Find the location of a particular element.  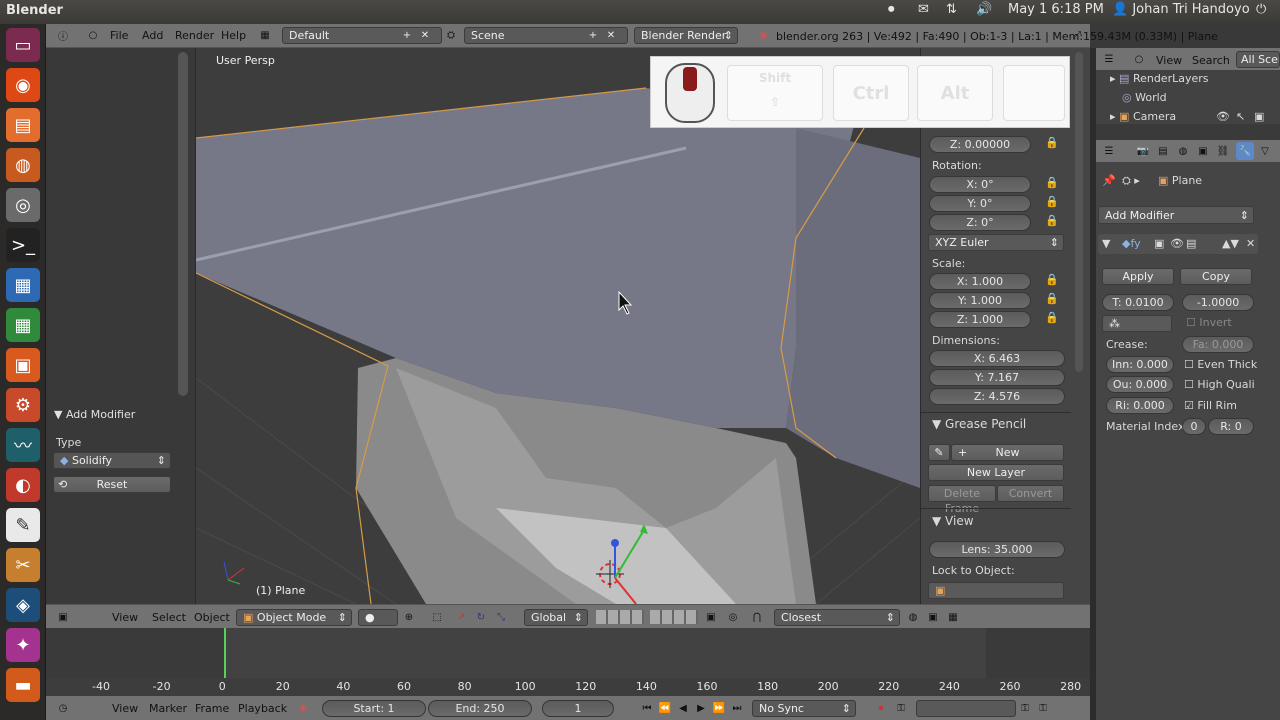

outliner-hscroll is located at coordinates (1188, 132).